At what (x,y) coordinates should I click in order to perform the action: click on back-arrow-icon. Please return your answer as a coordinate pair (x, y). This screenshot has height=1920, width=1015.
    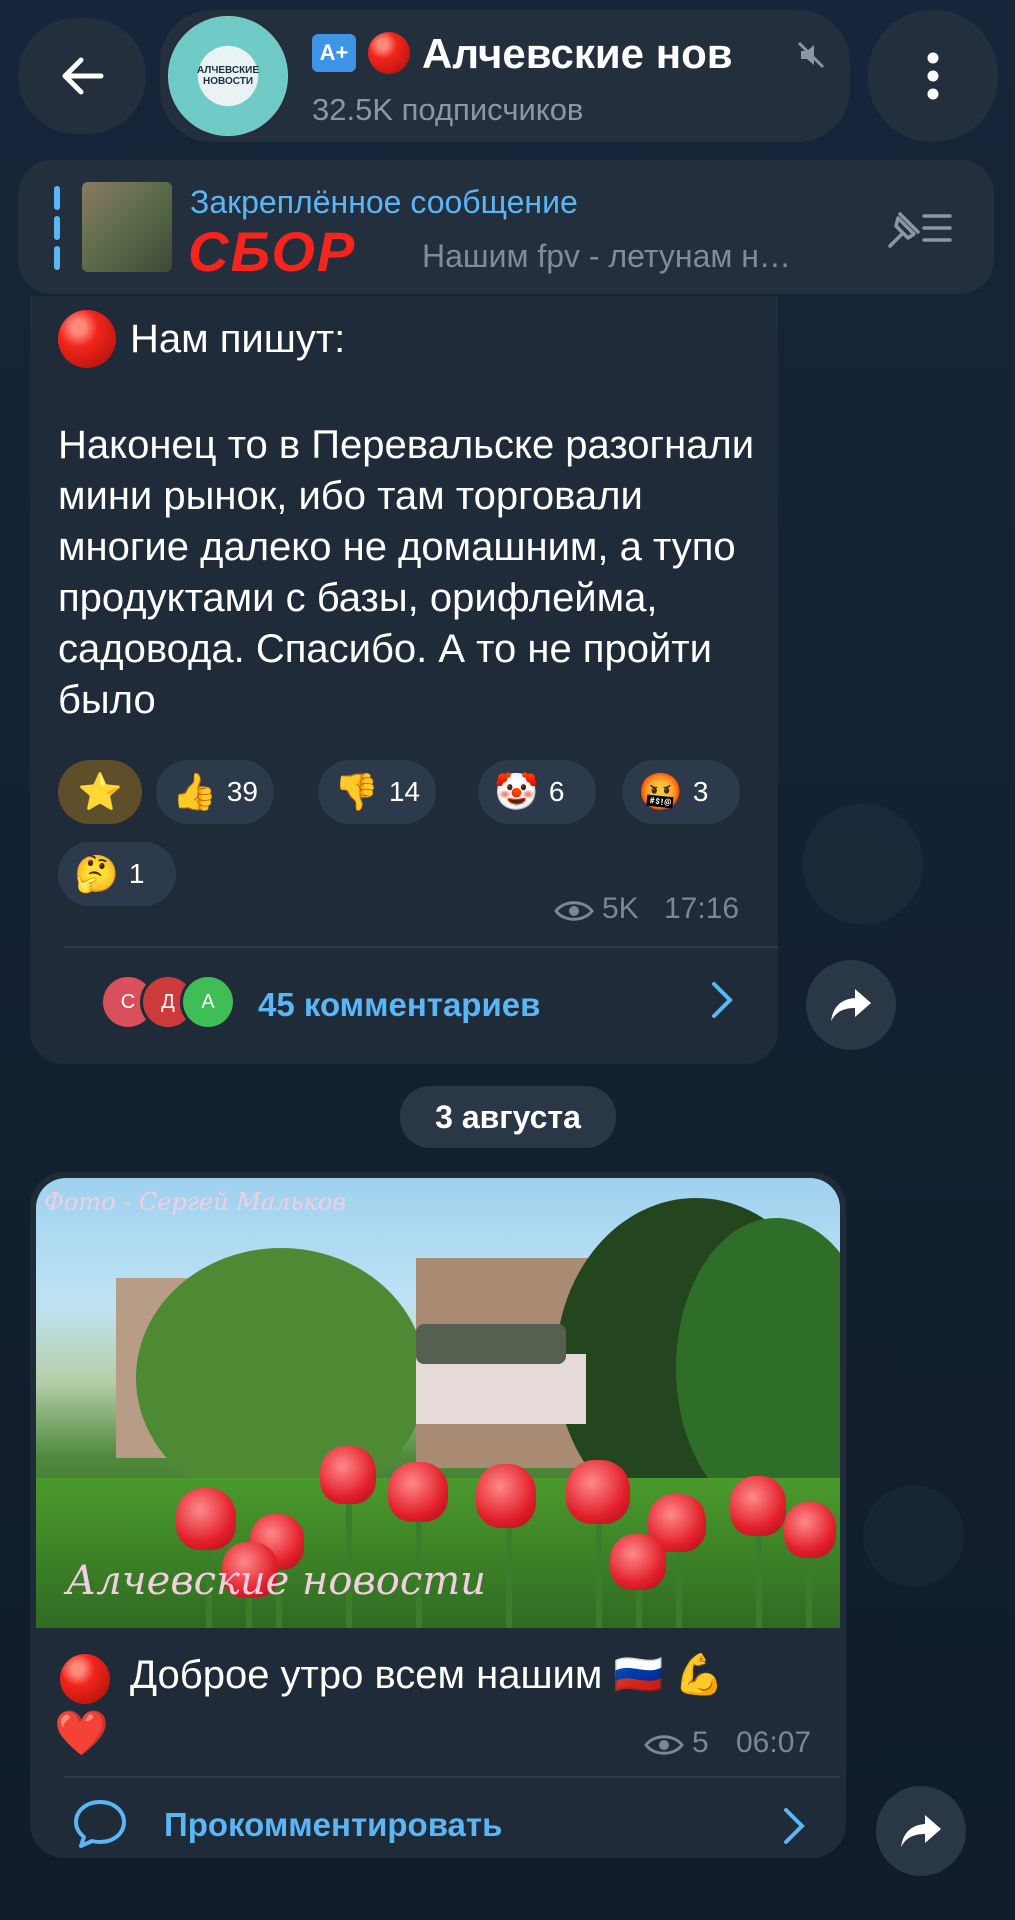
    Looking at the image, I should click on (83, 76).